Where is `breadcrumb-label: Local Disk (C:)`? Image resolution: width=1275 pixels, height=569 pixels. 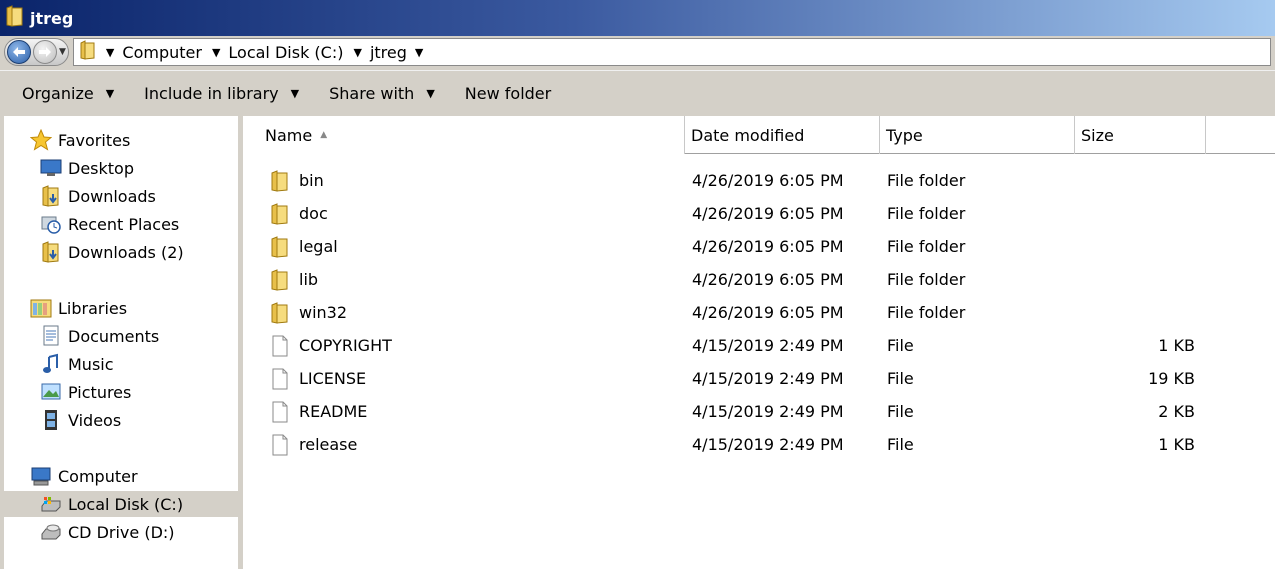
breadcrumb-label: Local Disk (C:) is located at coordinates (285, 52).